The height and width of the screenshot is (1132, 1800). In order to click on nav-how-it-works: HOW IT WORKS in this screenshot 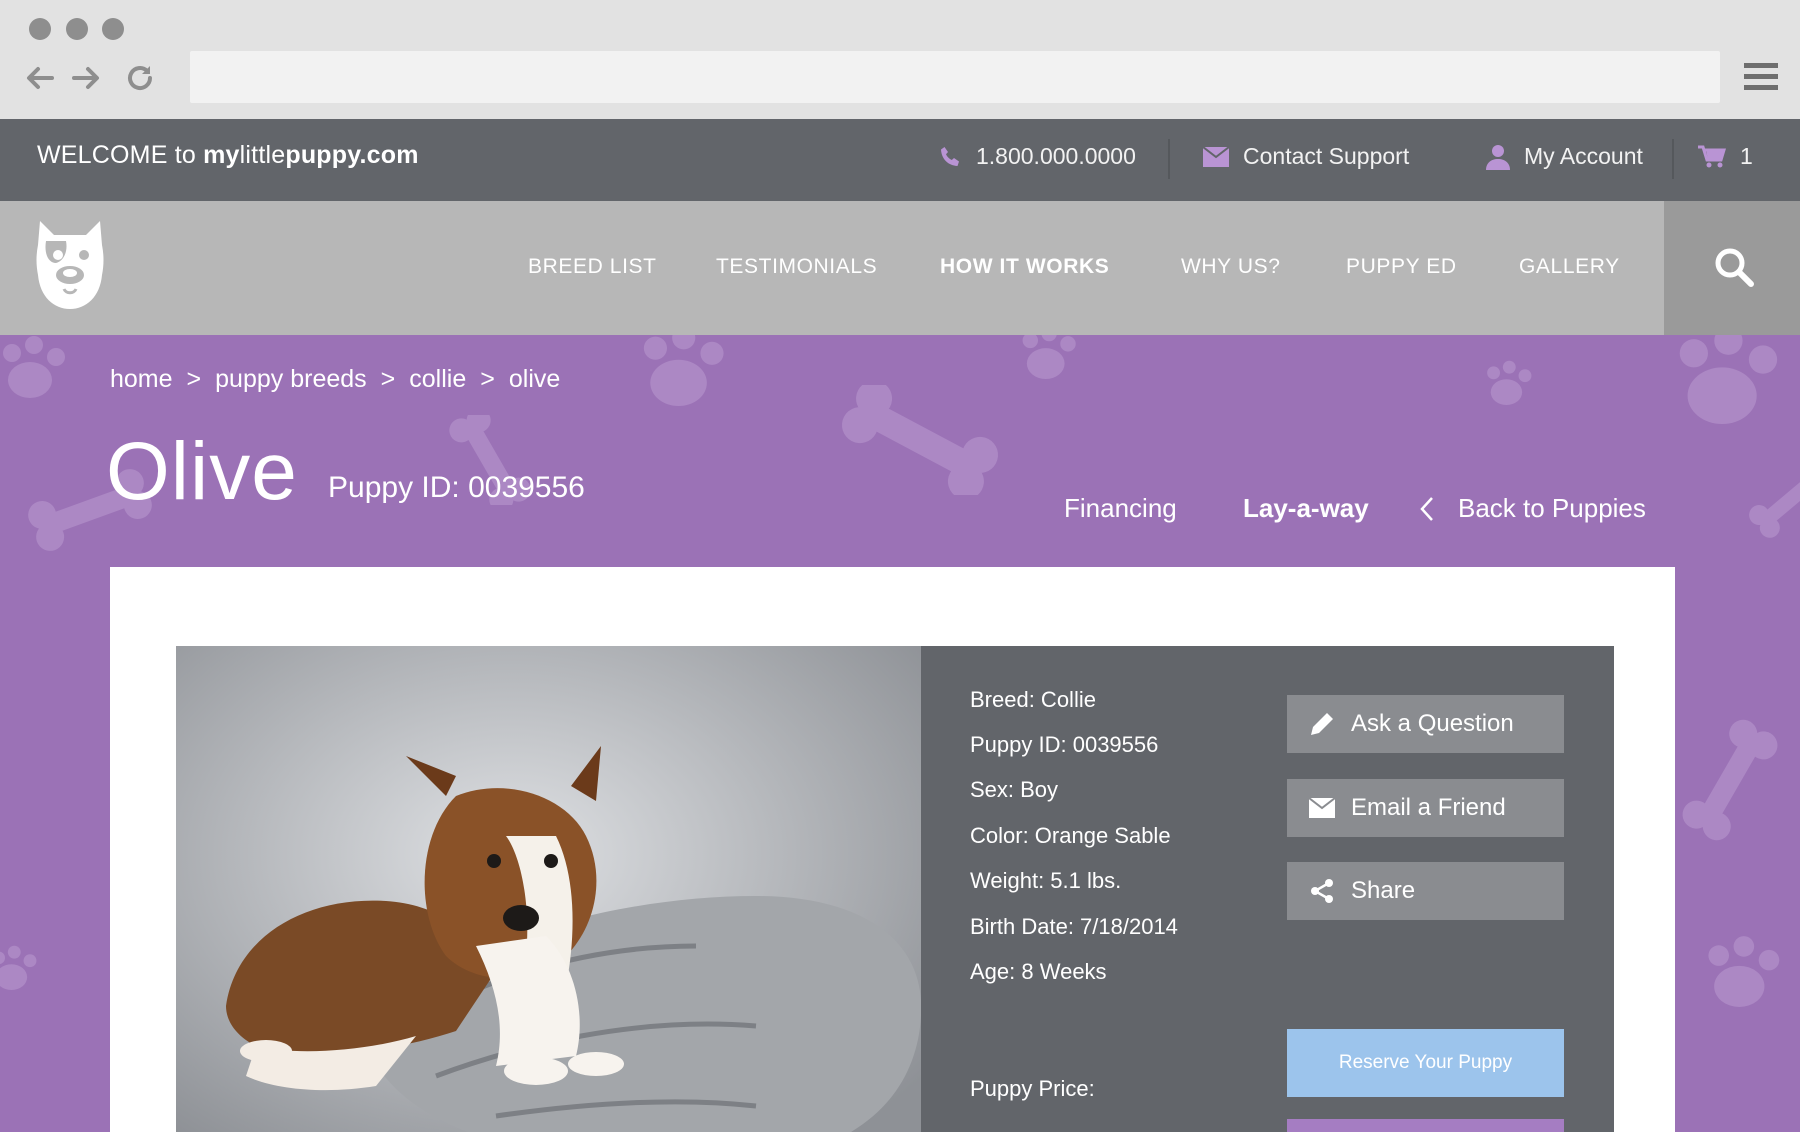, I will do `click(1024, 267)`.